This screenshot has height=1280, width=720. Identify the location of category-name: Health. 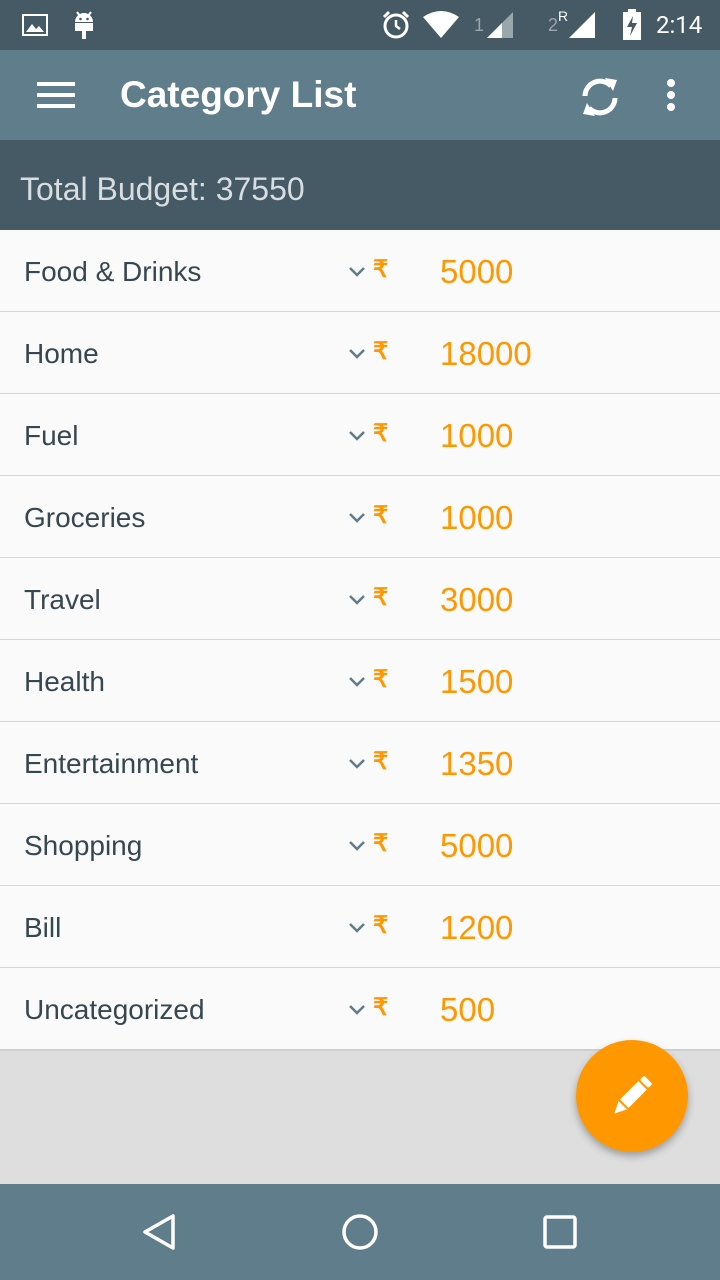
(64, 681).